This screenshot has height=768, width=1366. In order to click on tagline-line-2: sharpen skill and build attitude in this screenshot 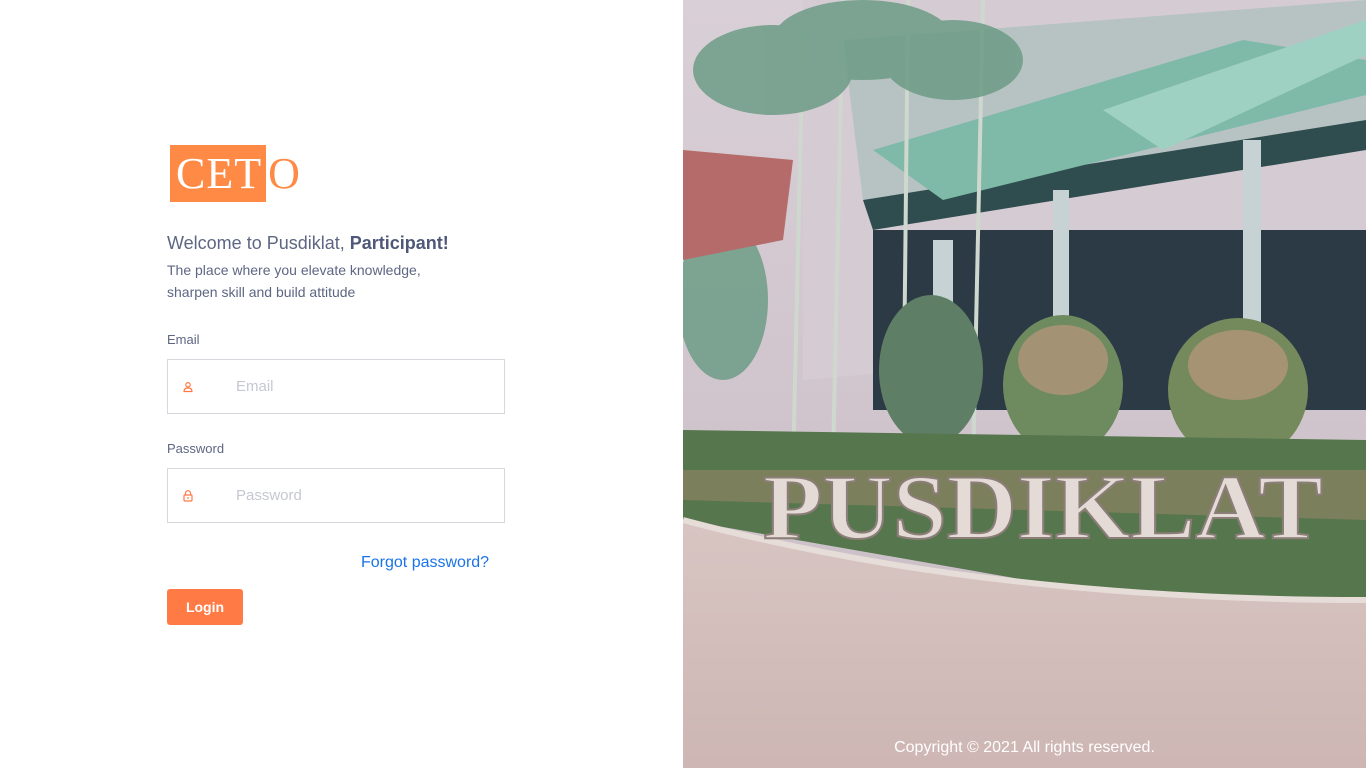, I will do `click(261, 292)`.